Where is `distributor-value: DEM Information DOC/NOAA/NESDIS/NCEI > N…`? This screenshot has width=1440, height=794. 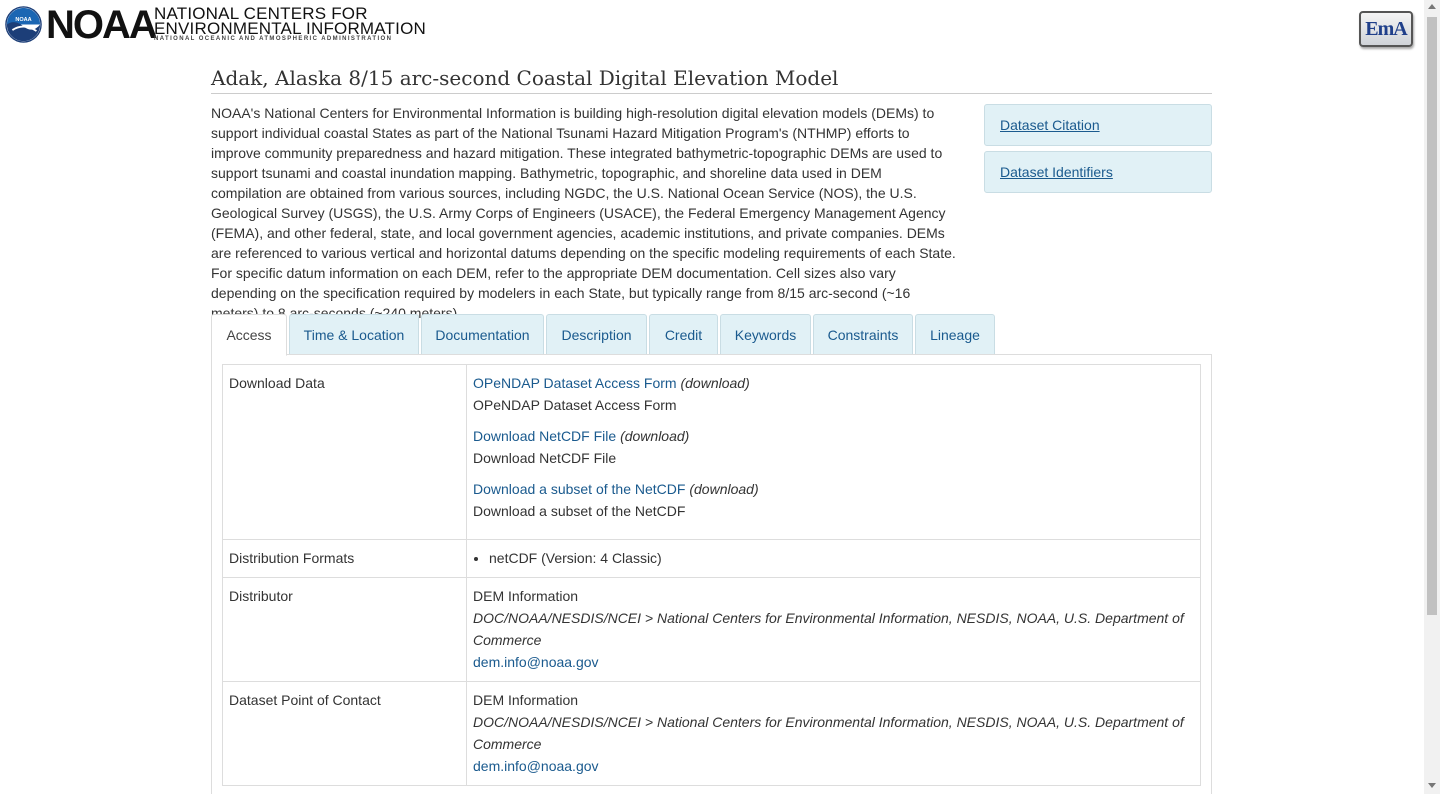
distributor-value: DEM Information DOC/NOAA/NESDIS/NCEI > N… is located at coordinates (833, 629).